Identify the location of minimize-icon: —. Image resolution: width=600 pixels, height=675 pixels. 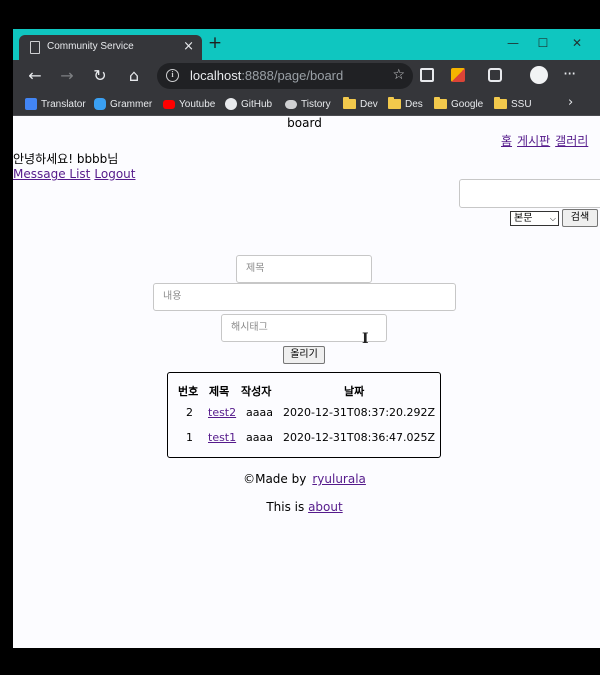
(513, 43).